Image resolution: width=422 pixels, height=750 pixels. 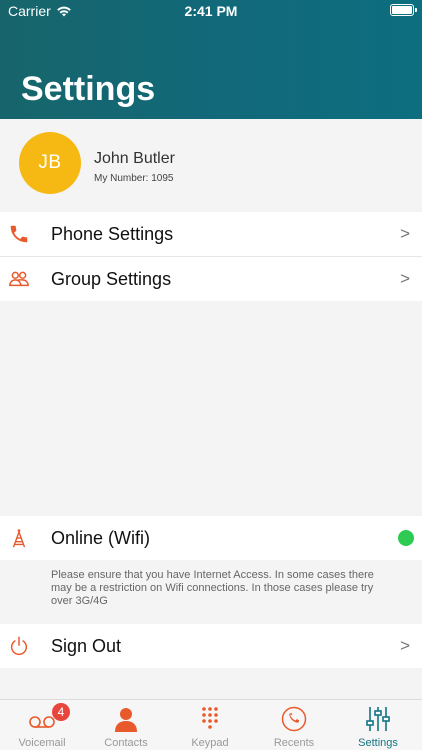 I want to click on sliders-icon, so click(x=378, y=719).